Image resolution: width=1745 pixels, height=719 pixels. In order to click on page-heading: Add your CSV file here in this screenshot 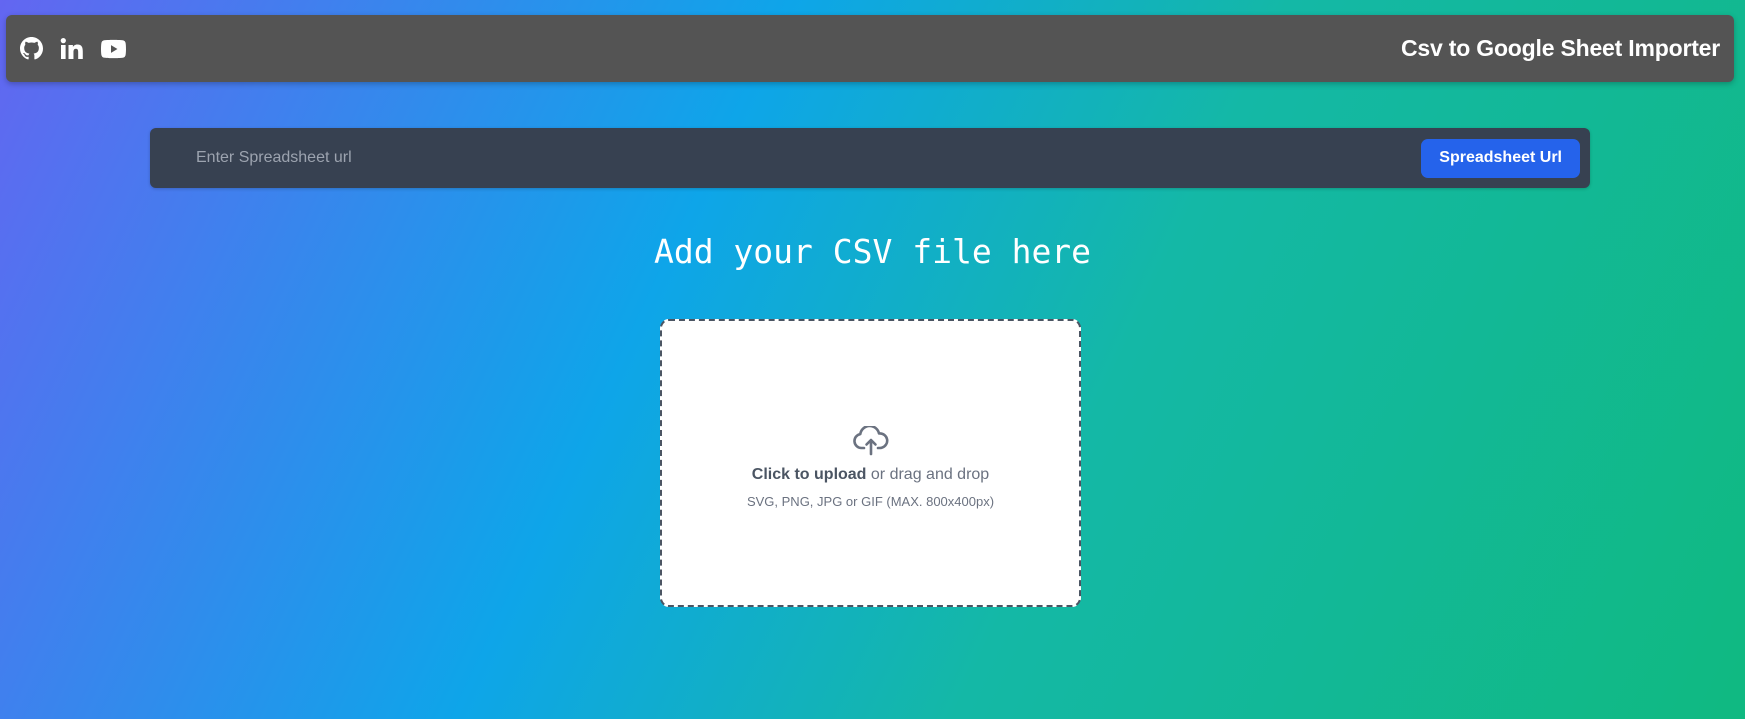, I will do `click(872, 251)`.